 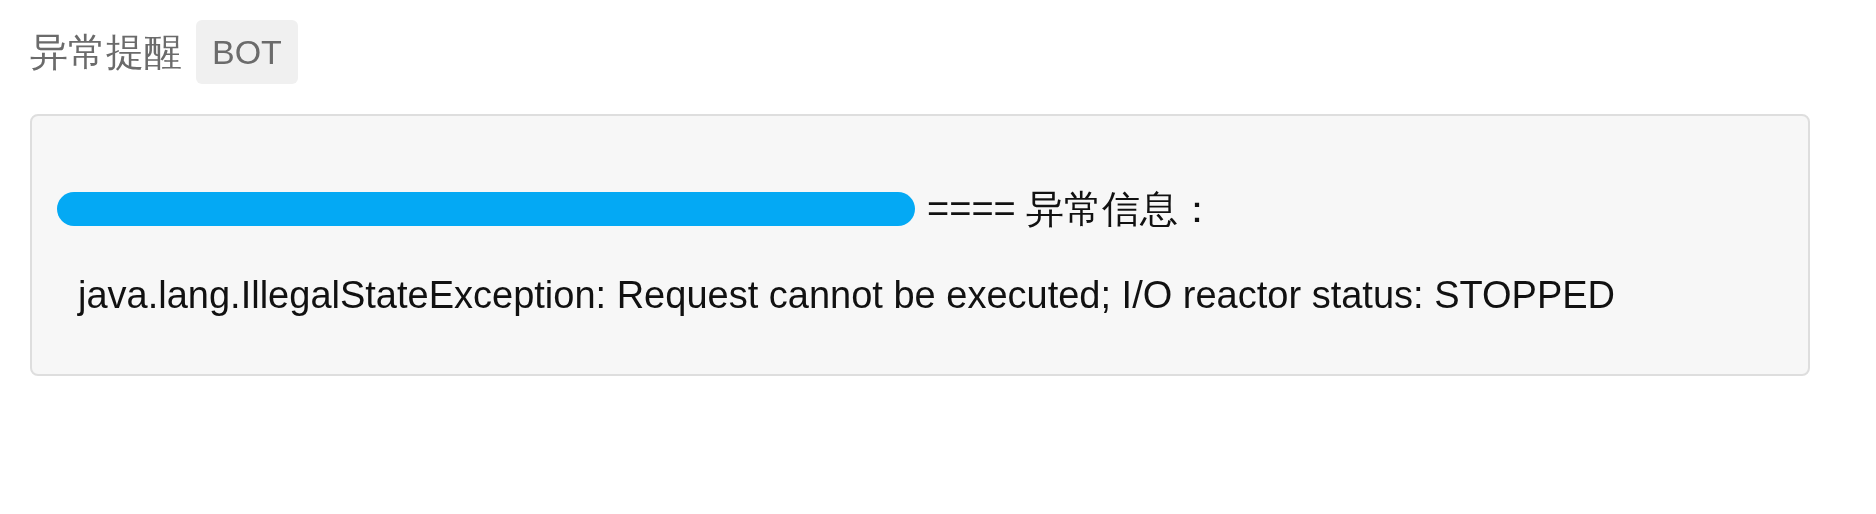 What do you see at coordinates (847, 295) in the screenshot?
I see `exception-message: java.lang.IllegalStateException: Request cannot be executed; I/O reactor status: STOPPED` at bounding box center [847, 295].